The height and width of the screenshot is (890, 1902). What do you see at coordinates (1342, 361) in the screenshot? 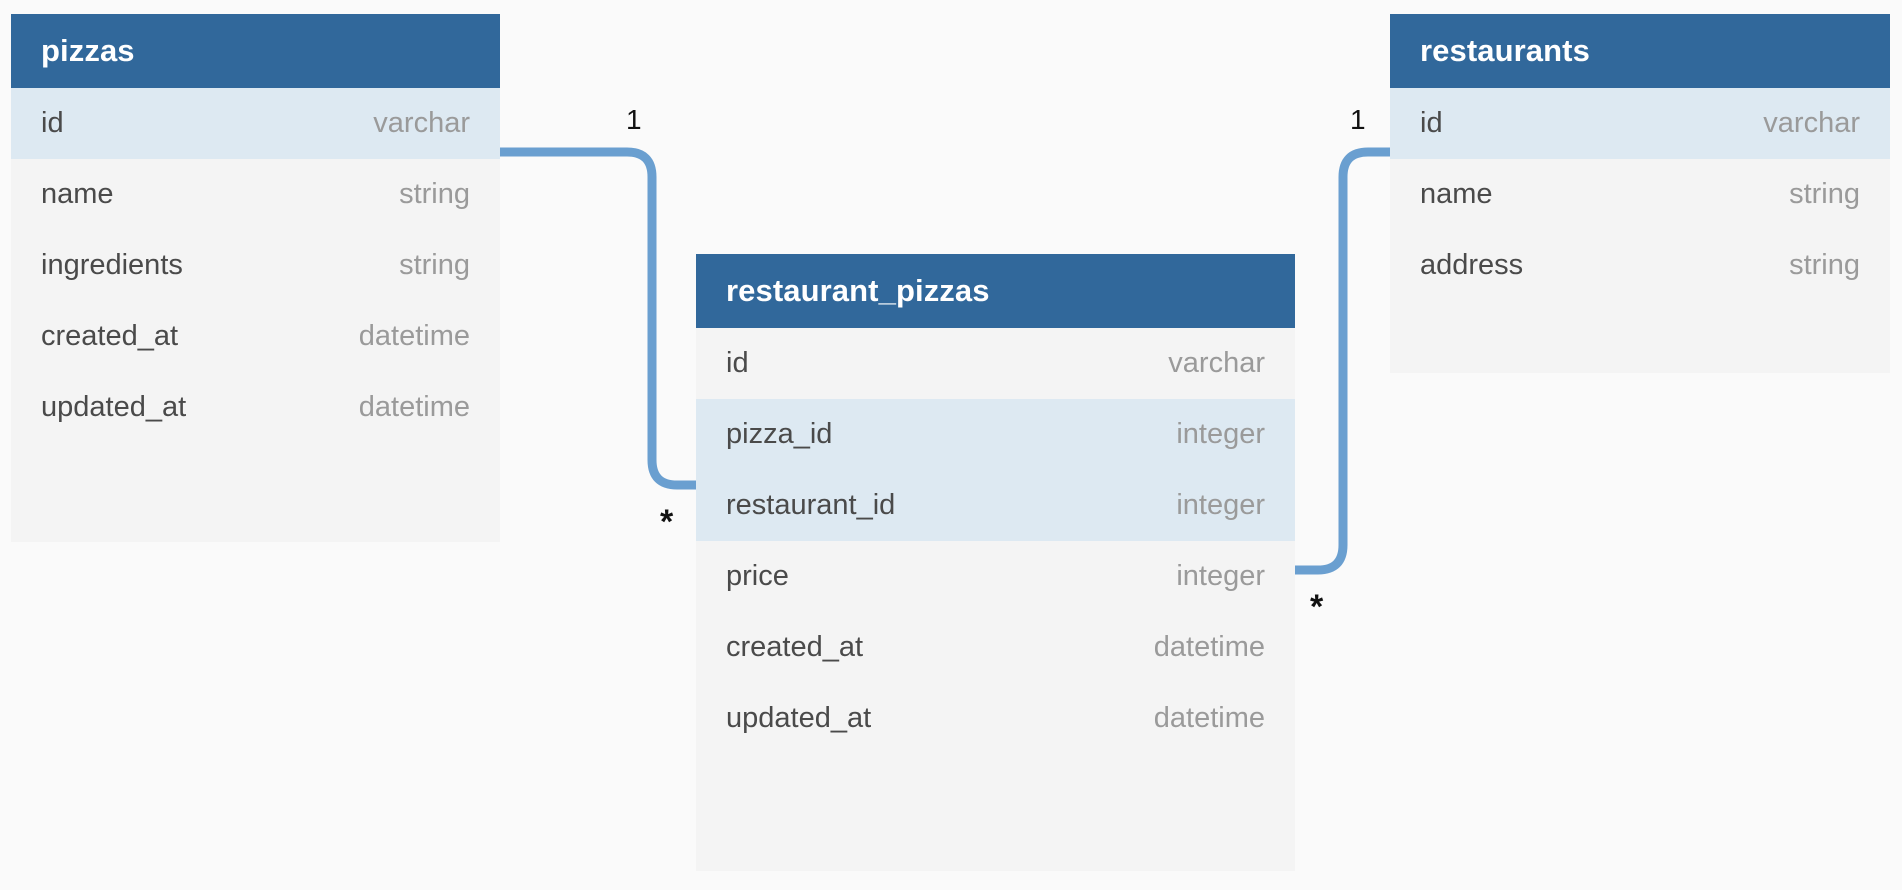
I see `relationship-line-restaurants-to-restaurant_pizzas` at bounding box center [1342, 361].